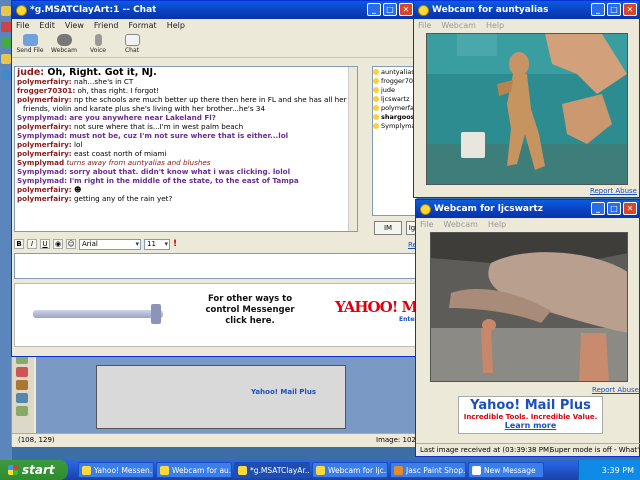  I want to click on user-icon, so click(376, 116).